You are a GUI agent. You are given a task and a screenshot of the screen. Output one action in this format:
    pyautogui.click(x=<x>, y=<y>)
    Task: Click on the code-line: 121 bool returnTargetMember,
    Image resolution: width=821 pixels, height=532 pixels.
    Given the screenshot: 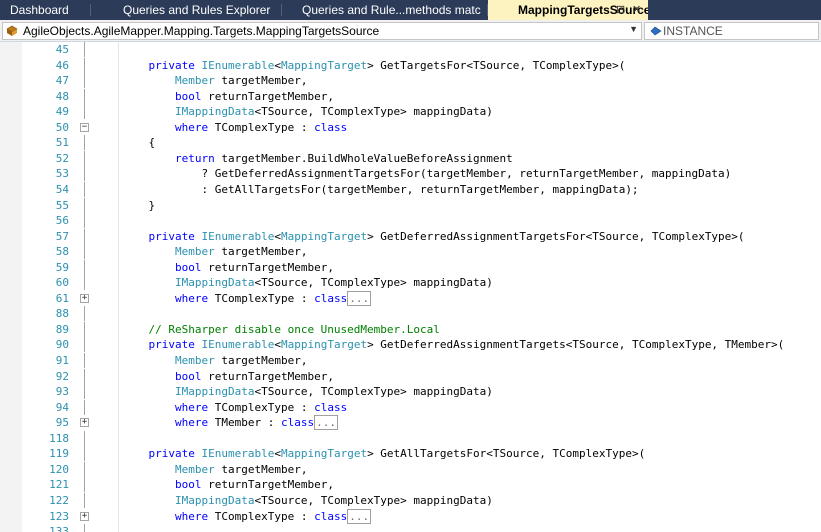 What is the action you would take?
    pyautogui.click(x=410, y=485)
    